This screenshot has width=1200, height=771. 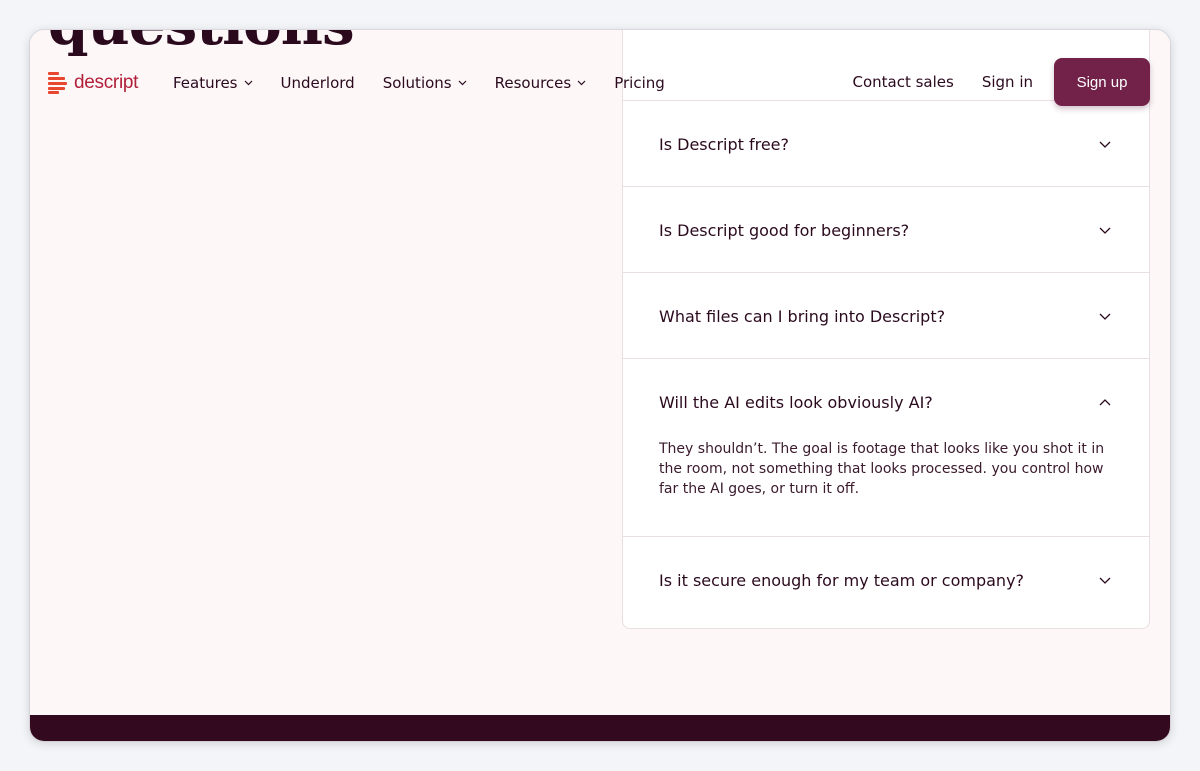 I want to click on nav-item-solutions: Solutions, so click(x=425, y=83).